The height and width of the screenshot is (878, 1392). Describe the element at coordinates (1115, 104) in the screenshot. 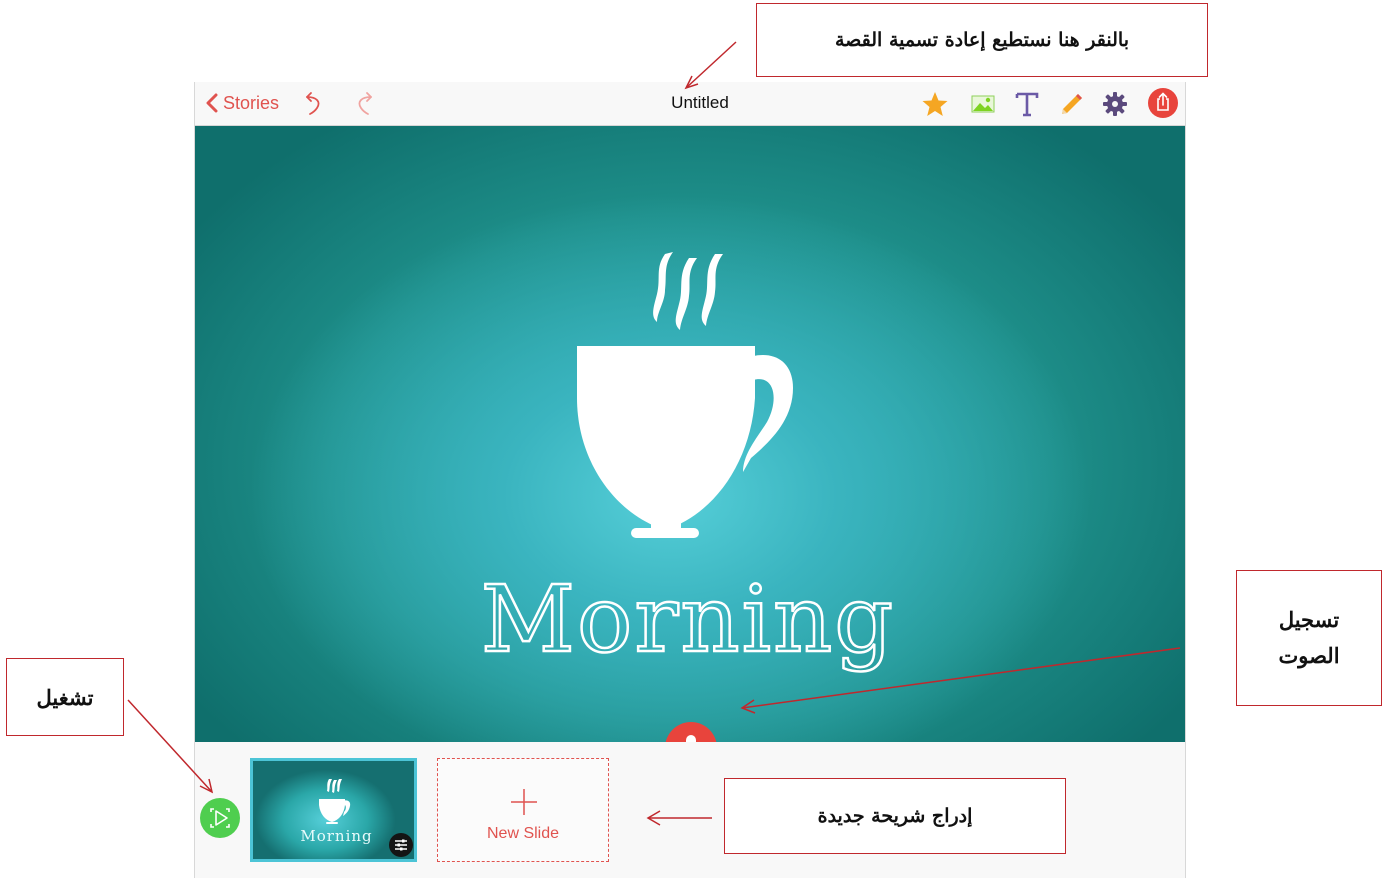

I see `gear-icon` at that location.